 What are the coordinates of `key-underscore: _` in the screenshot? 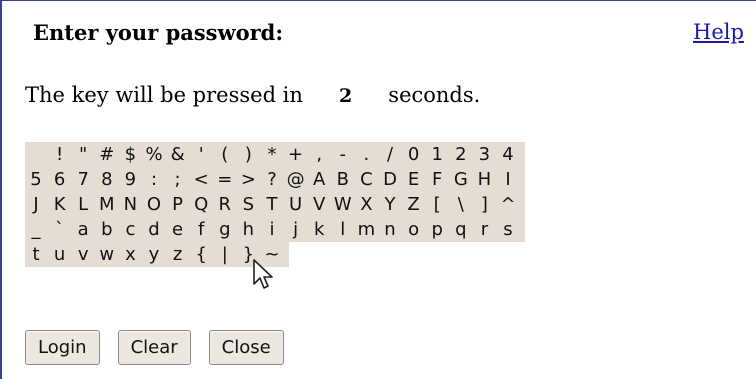 It's located at (36, 229).